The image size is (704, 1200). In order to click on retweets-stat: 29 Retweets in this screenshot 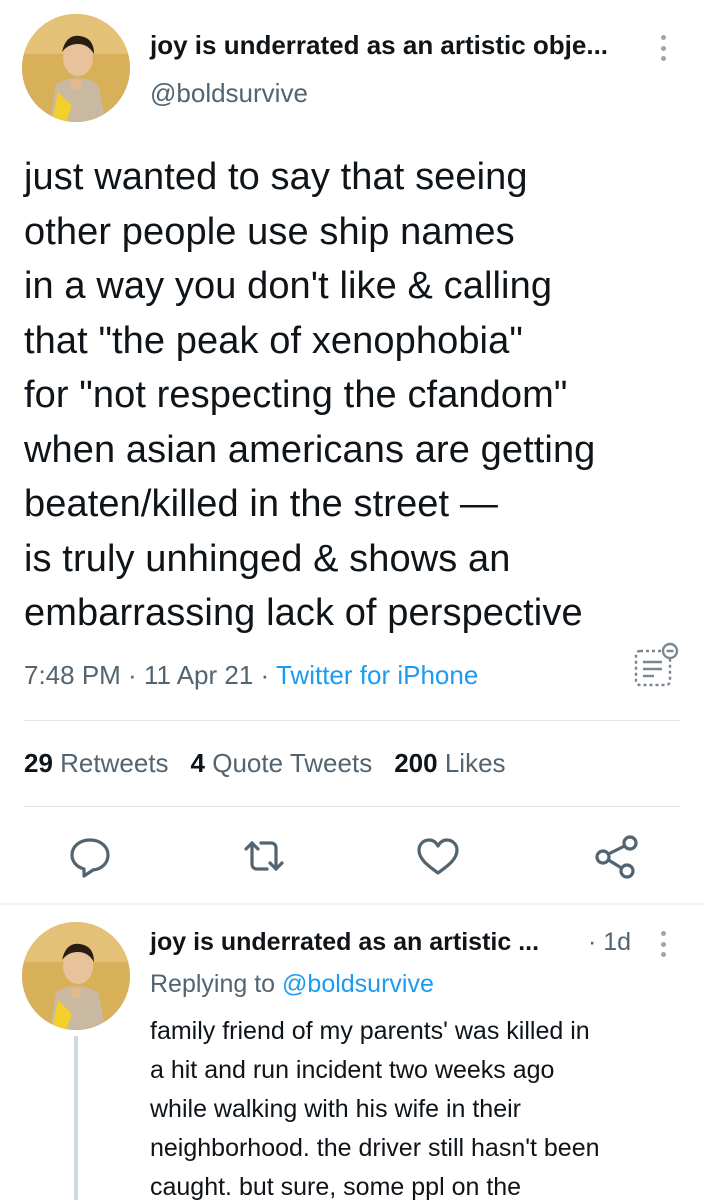, I will do `click(96, 763)`.